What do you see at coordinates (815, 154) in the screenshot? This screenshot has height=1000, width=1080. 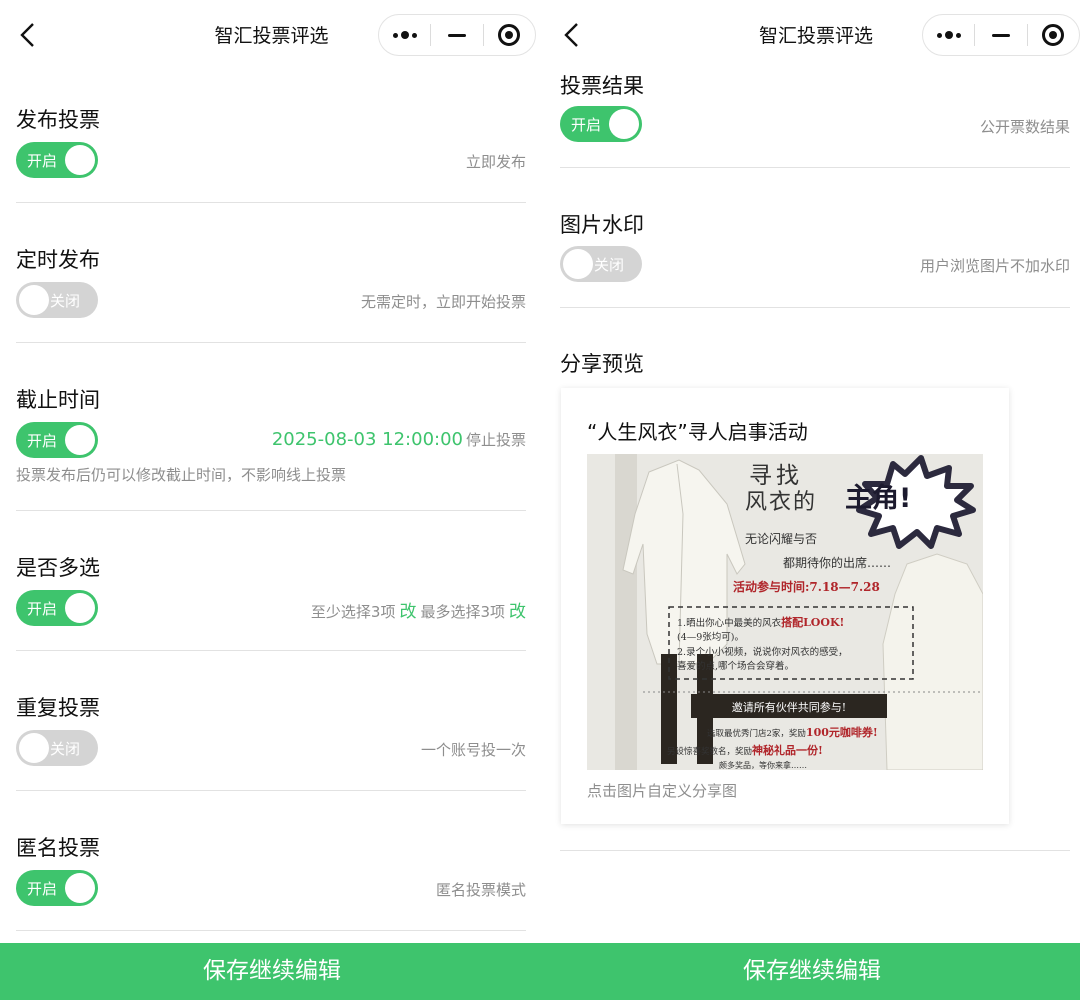 I see `setting-watermark: 图片水印 关闭 用户浏览图片不加水印` at bounding box center [815, 154].